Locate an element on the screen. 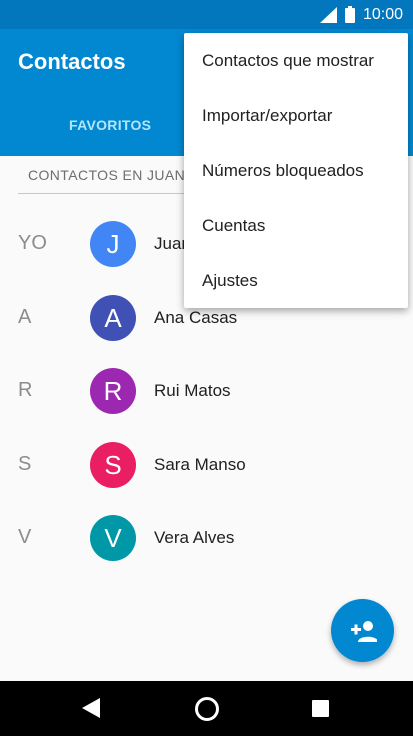  avatar: S is located at coordinates (113, 465).